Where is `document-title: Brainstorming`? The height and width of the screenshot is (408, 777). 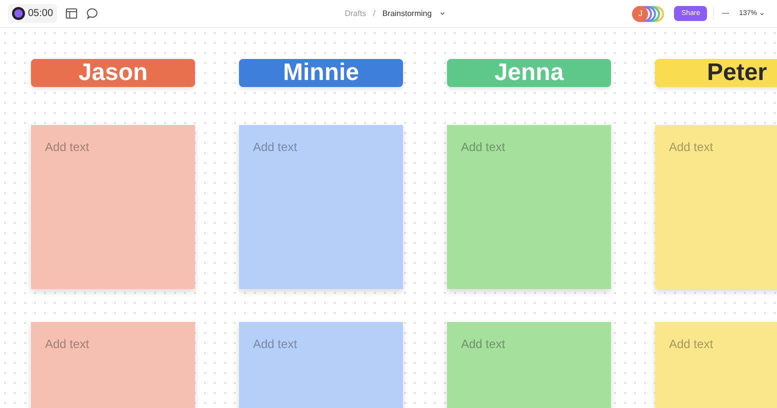 document-title: Brainstorming is located at coordinates (407, 13).